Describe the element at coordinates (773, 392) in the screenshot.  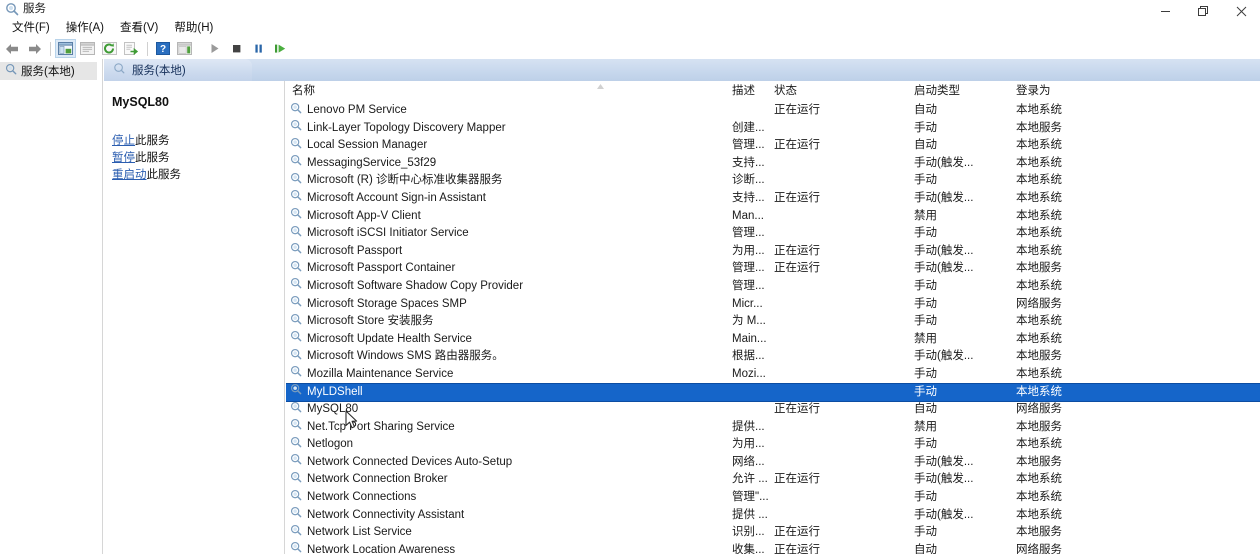
I see `table-row: MyLDShell 手动 本地系统` at that location.